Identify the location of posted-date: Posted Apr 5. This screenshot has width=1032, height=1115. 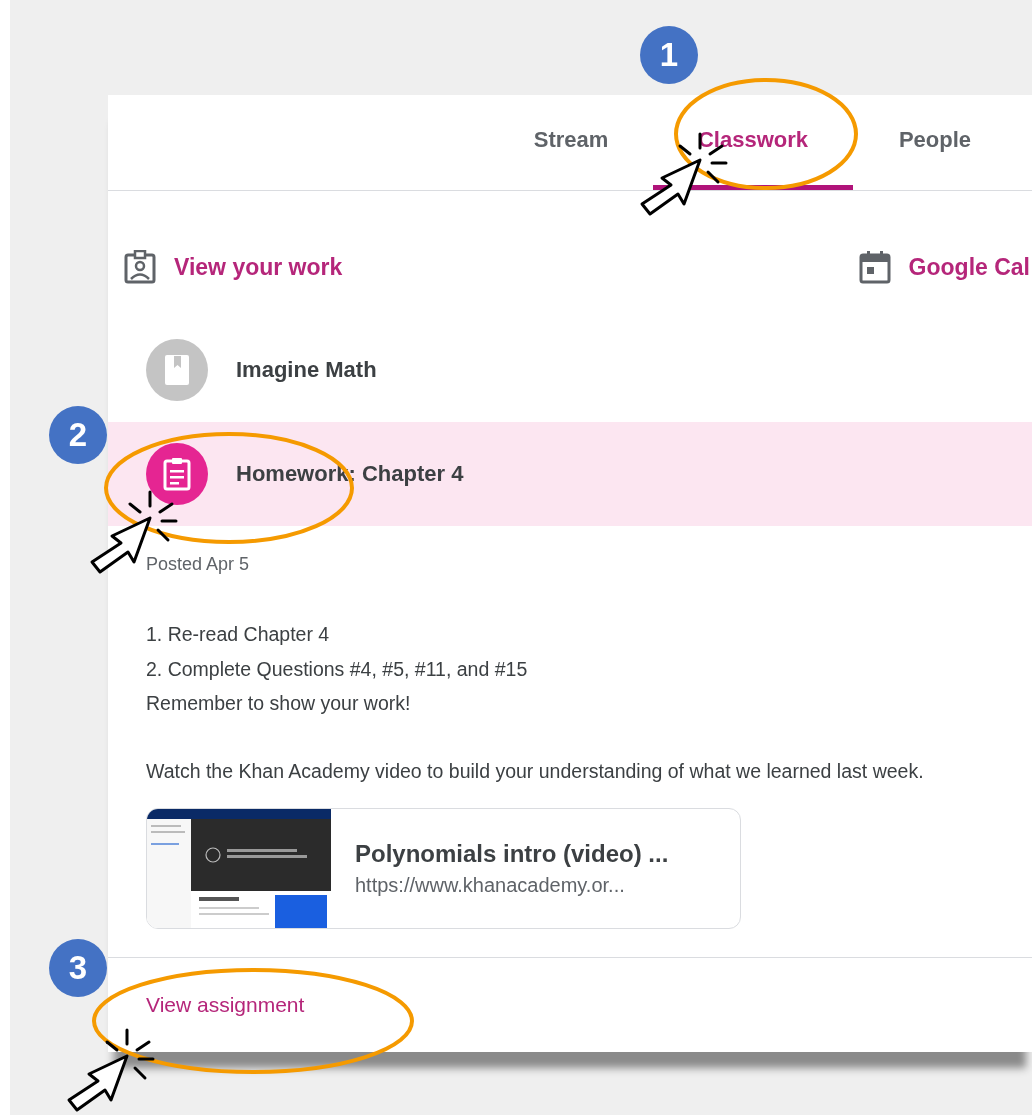
(198, 564).